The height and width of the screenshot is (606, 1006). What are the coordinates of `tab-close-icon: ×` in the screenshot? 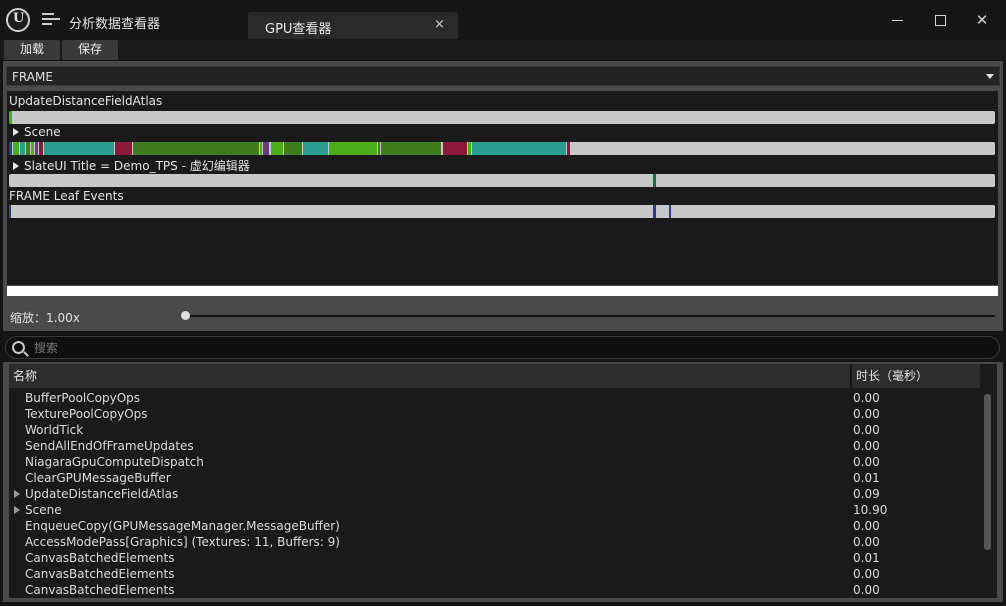 It's located at (439, 24).